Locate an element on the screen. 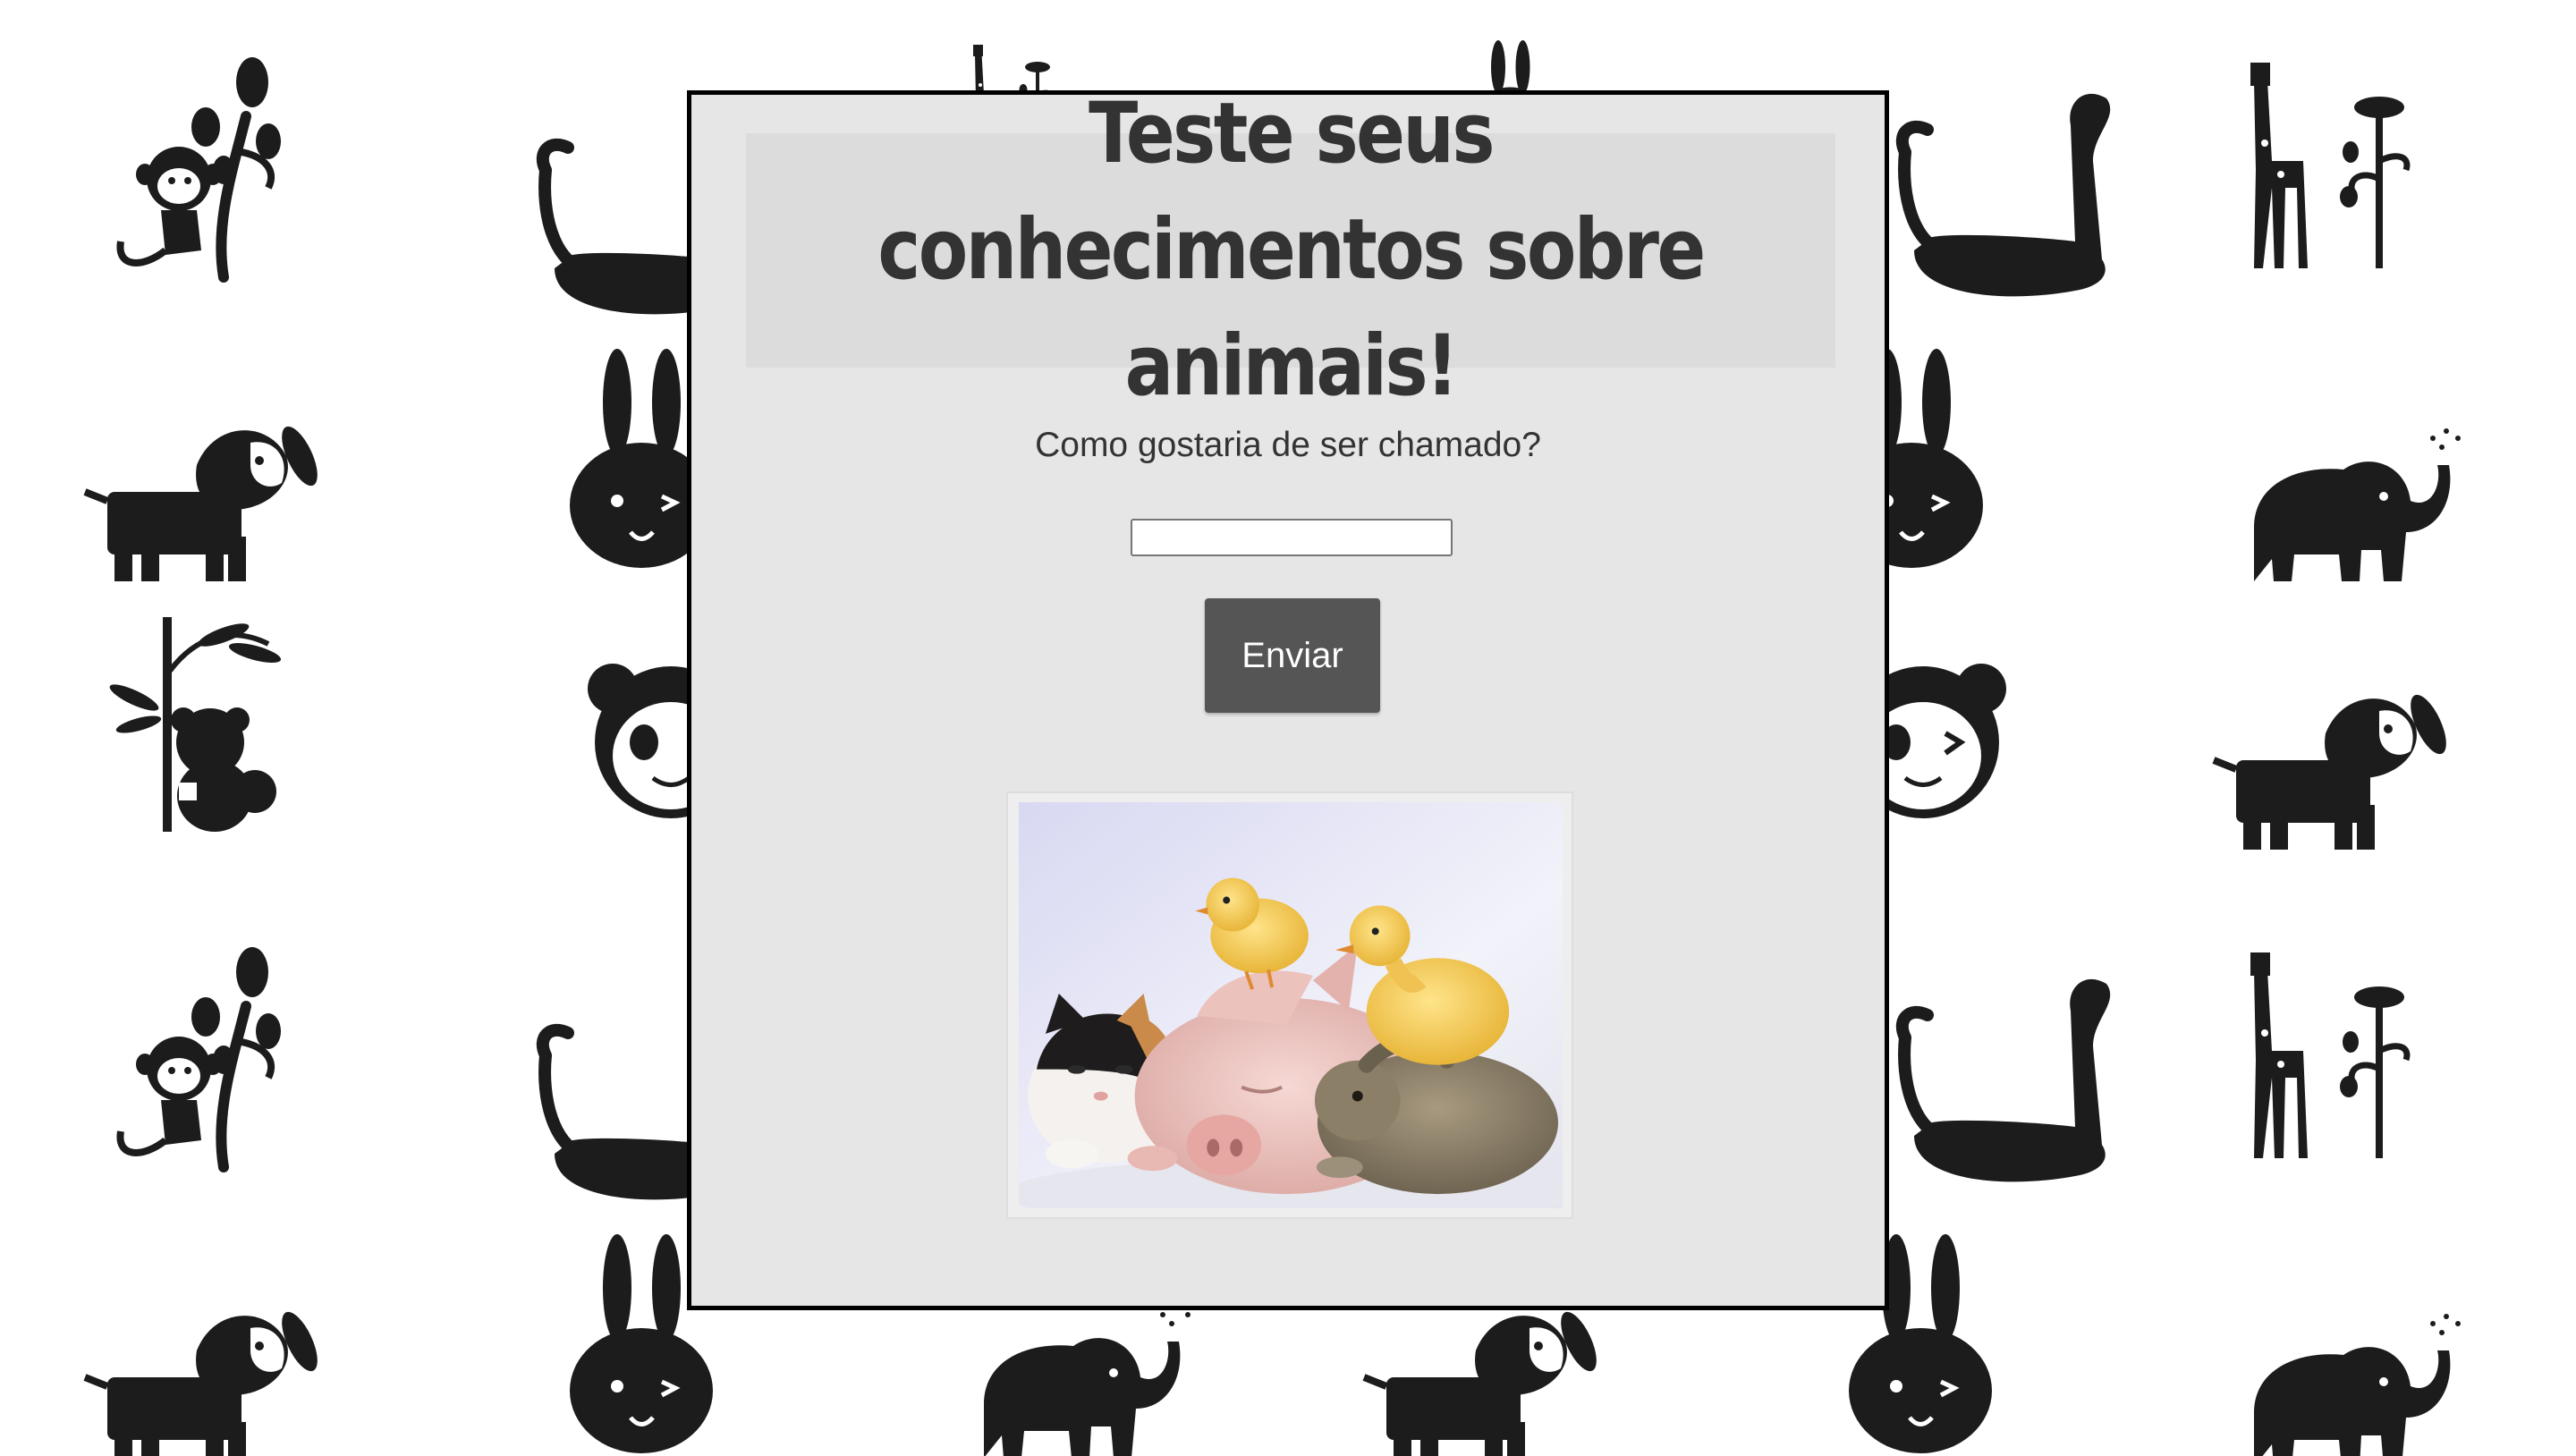 Image resolution: width=2576 pixels, height=1456 pixels. koala-icon is located at coordinates (214, 724).